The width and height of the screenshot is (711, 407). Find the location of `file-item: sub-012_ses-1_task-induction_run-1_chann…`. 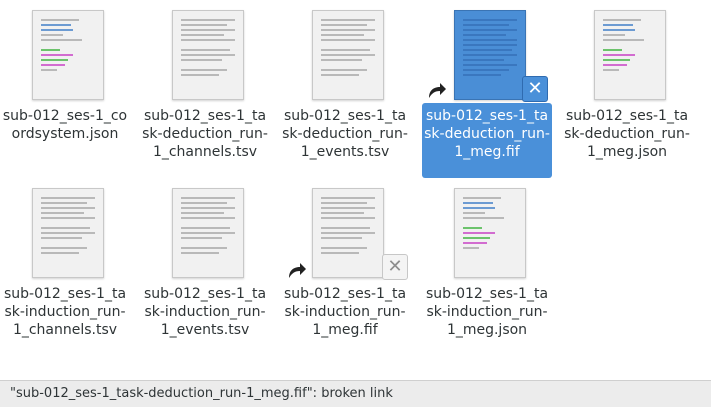

file-item: sub-012_ses-1_task-induction_run-1_chann… is located at coordinates (65, 265).